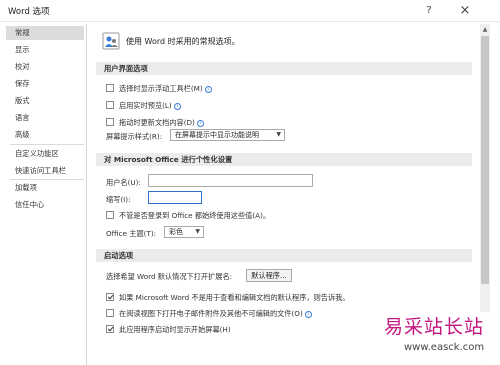 The height and width of the screenshot is (365, 500). I want to click on close-button: ×, so click(465, 11).